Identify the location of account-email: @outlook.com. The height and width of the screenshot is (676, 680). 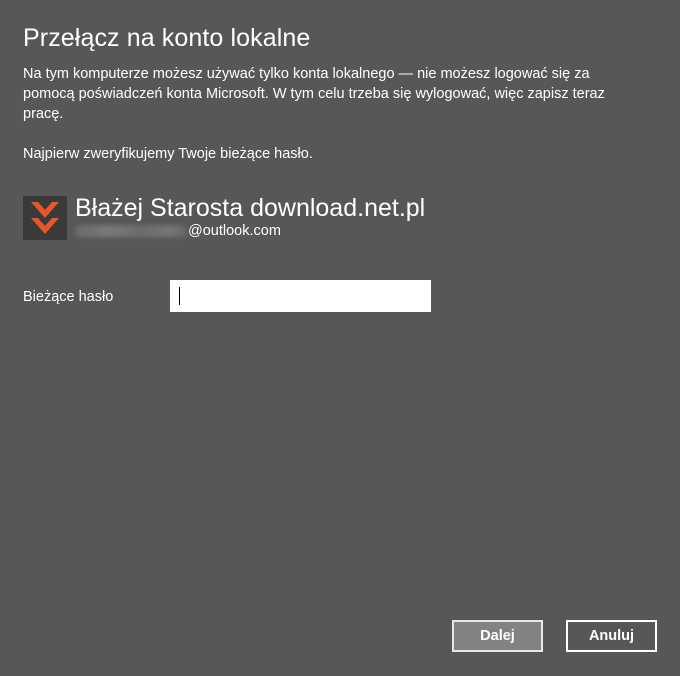
(250, 231).